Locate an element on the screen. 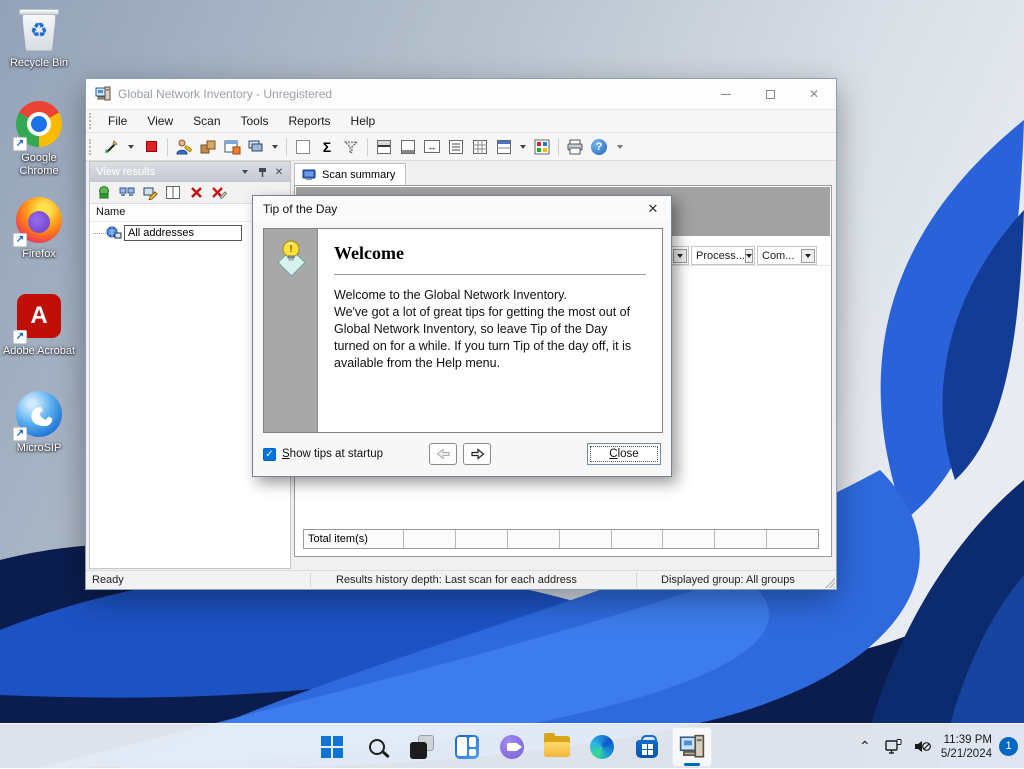 This screenshot has width=1024, height=769. tip-text-line1: Welcome to the Global Network Inventory. is located at coordinates (490, 295).